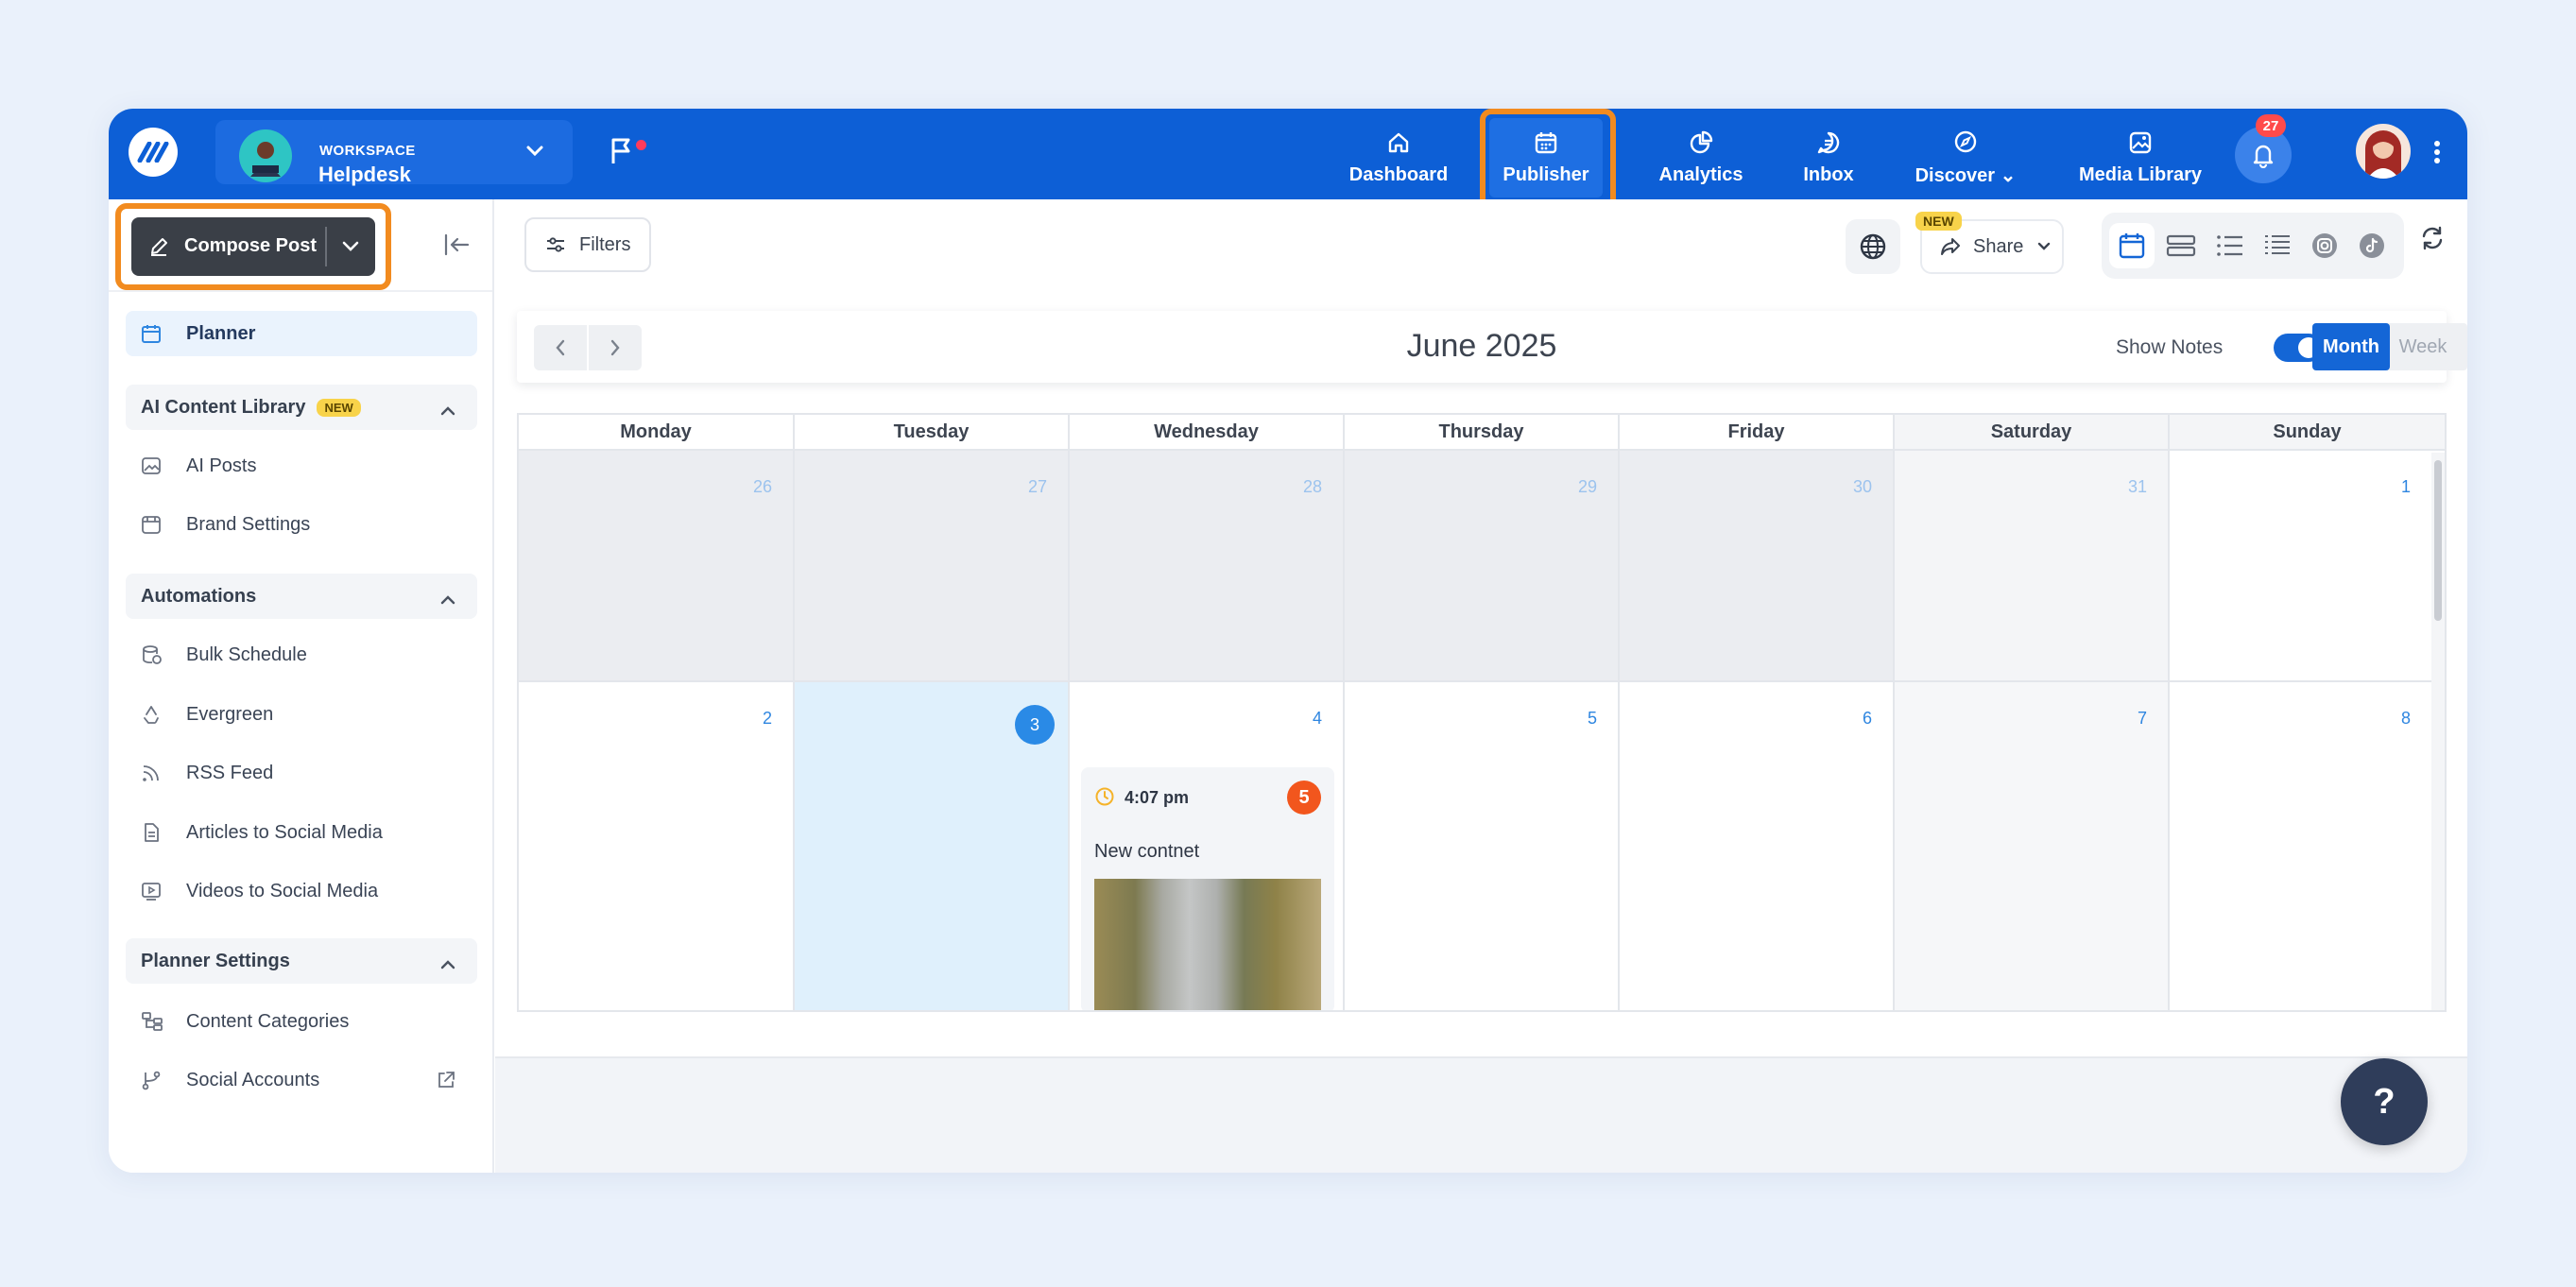 The height and width of the screenshot is (1287, 2576). What do you see at coordinates (1950, 246) in the screenshot?
I see `share-icon` at bounding box center [1950, 246].